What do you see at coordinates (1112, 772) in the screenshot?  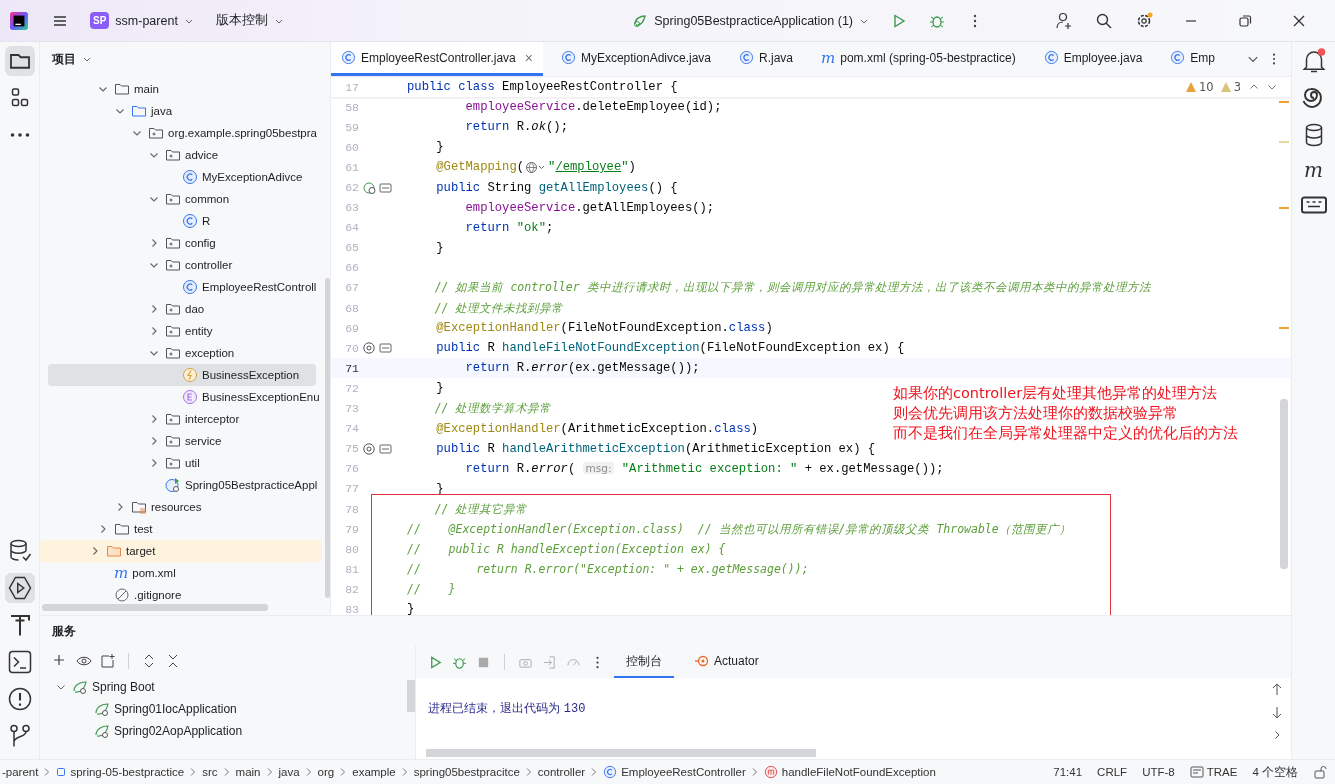 I see `line-separator: CRLF` at bounding box center [1112, 772].